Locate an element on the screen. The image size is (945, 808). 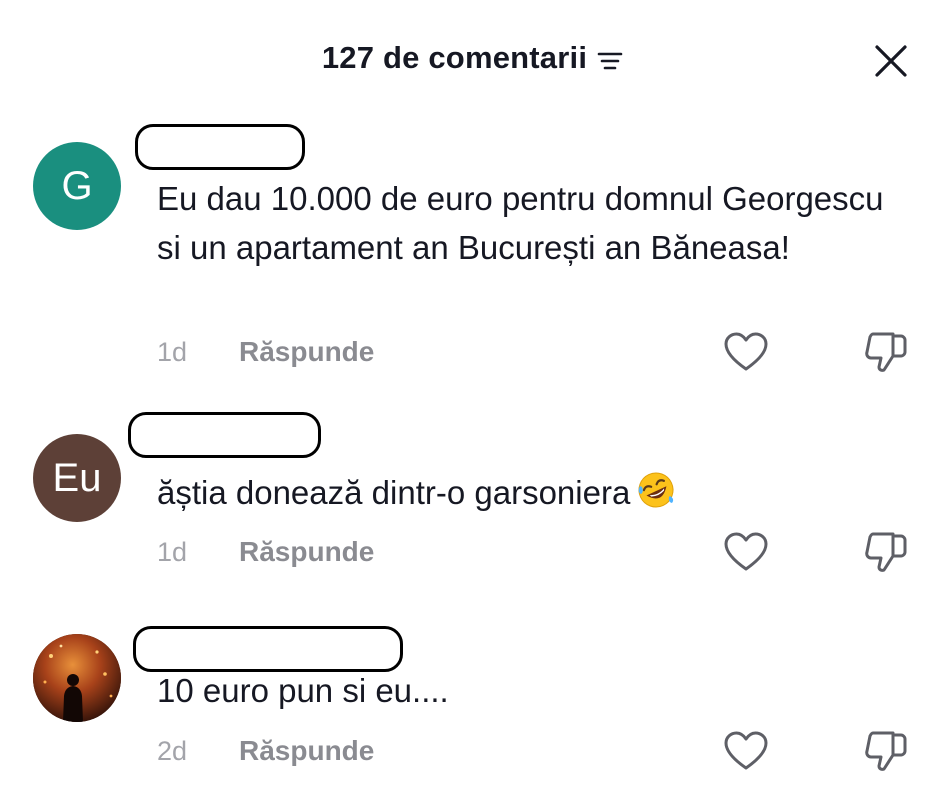
avatar-letter: Eu is located at coordinates (77, 477).